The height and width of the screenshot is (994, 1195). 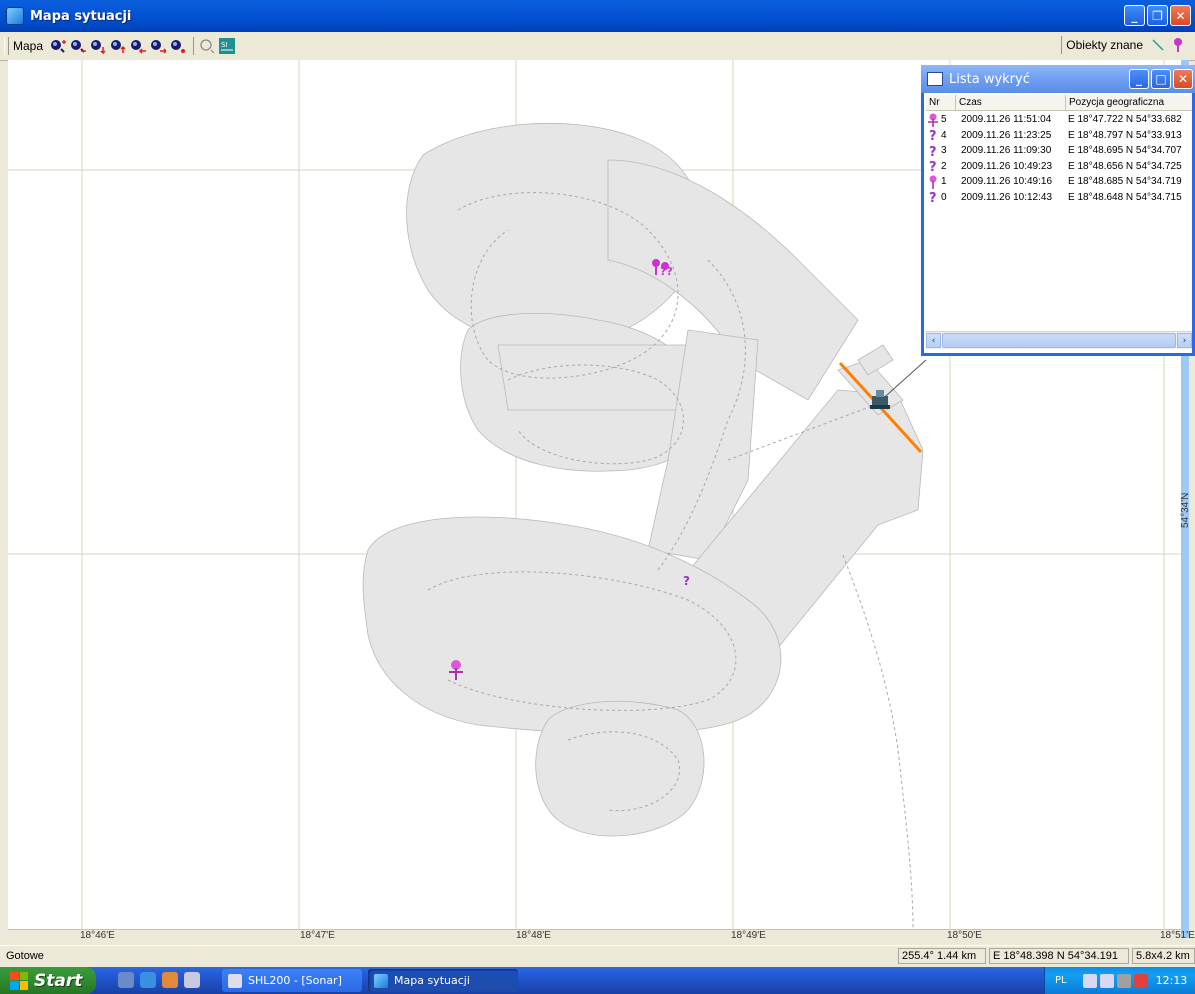 What do you see at coordinates (98, 46) in the screenshot?
I see `pan-down-icon` at bounding box center [98, 46].